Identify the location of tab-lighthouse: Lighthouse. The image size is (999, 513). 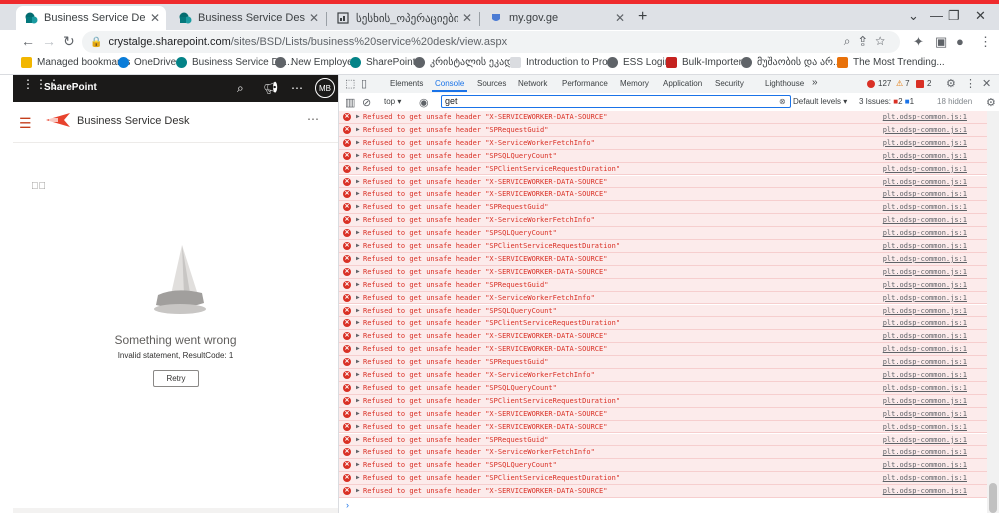
(784, 83).